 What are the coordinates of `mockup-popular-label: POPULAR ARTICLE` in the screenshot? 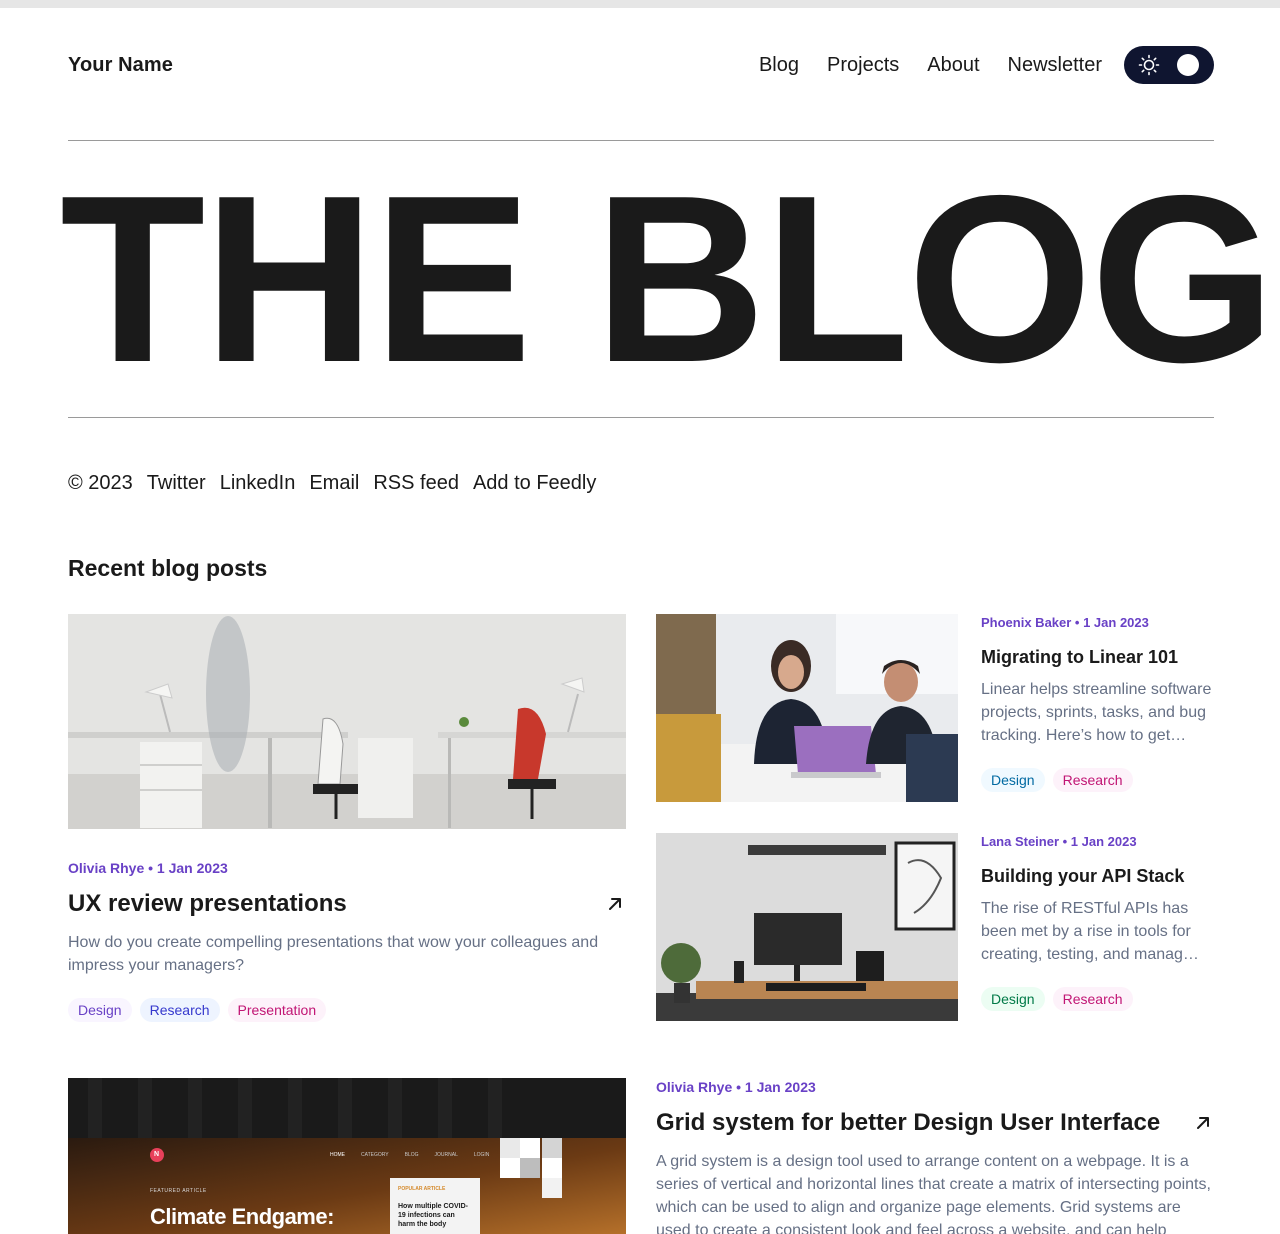 It's located at (422, 1189).